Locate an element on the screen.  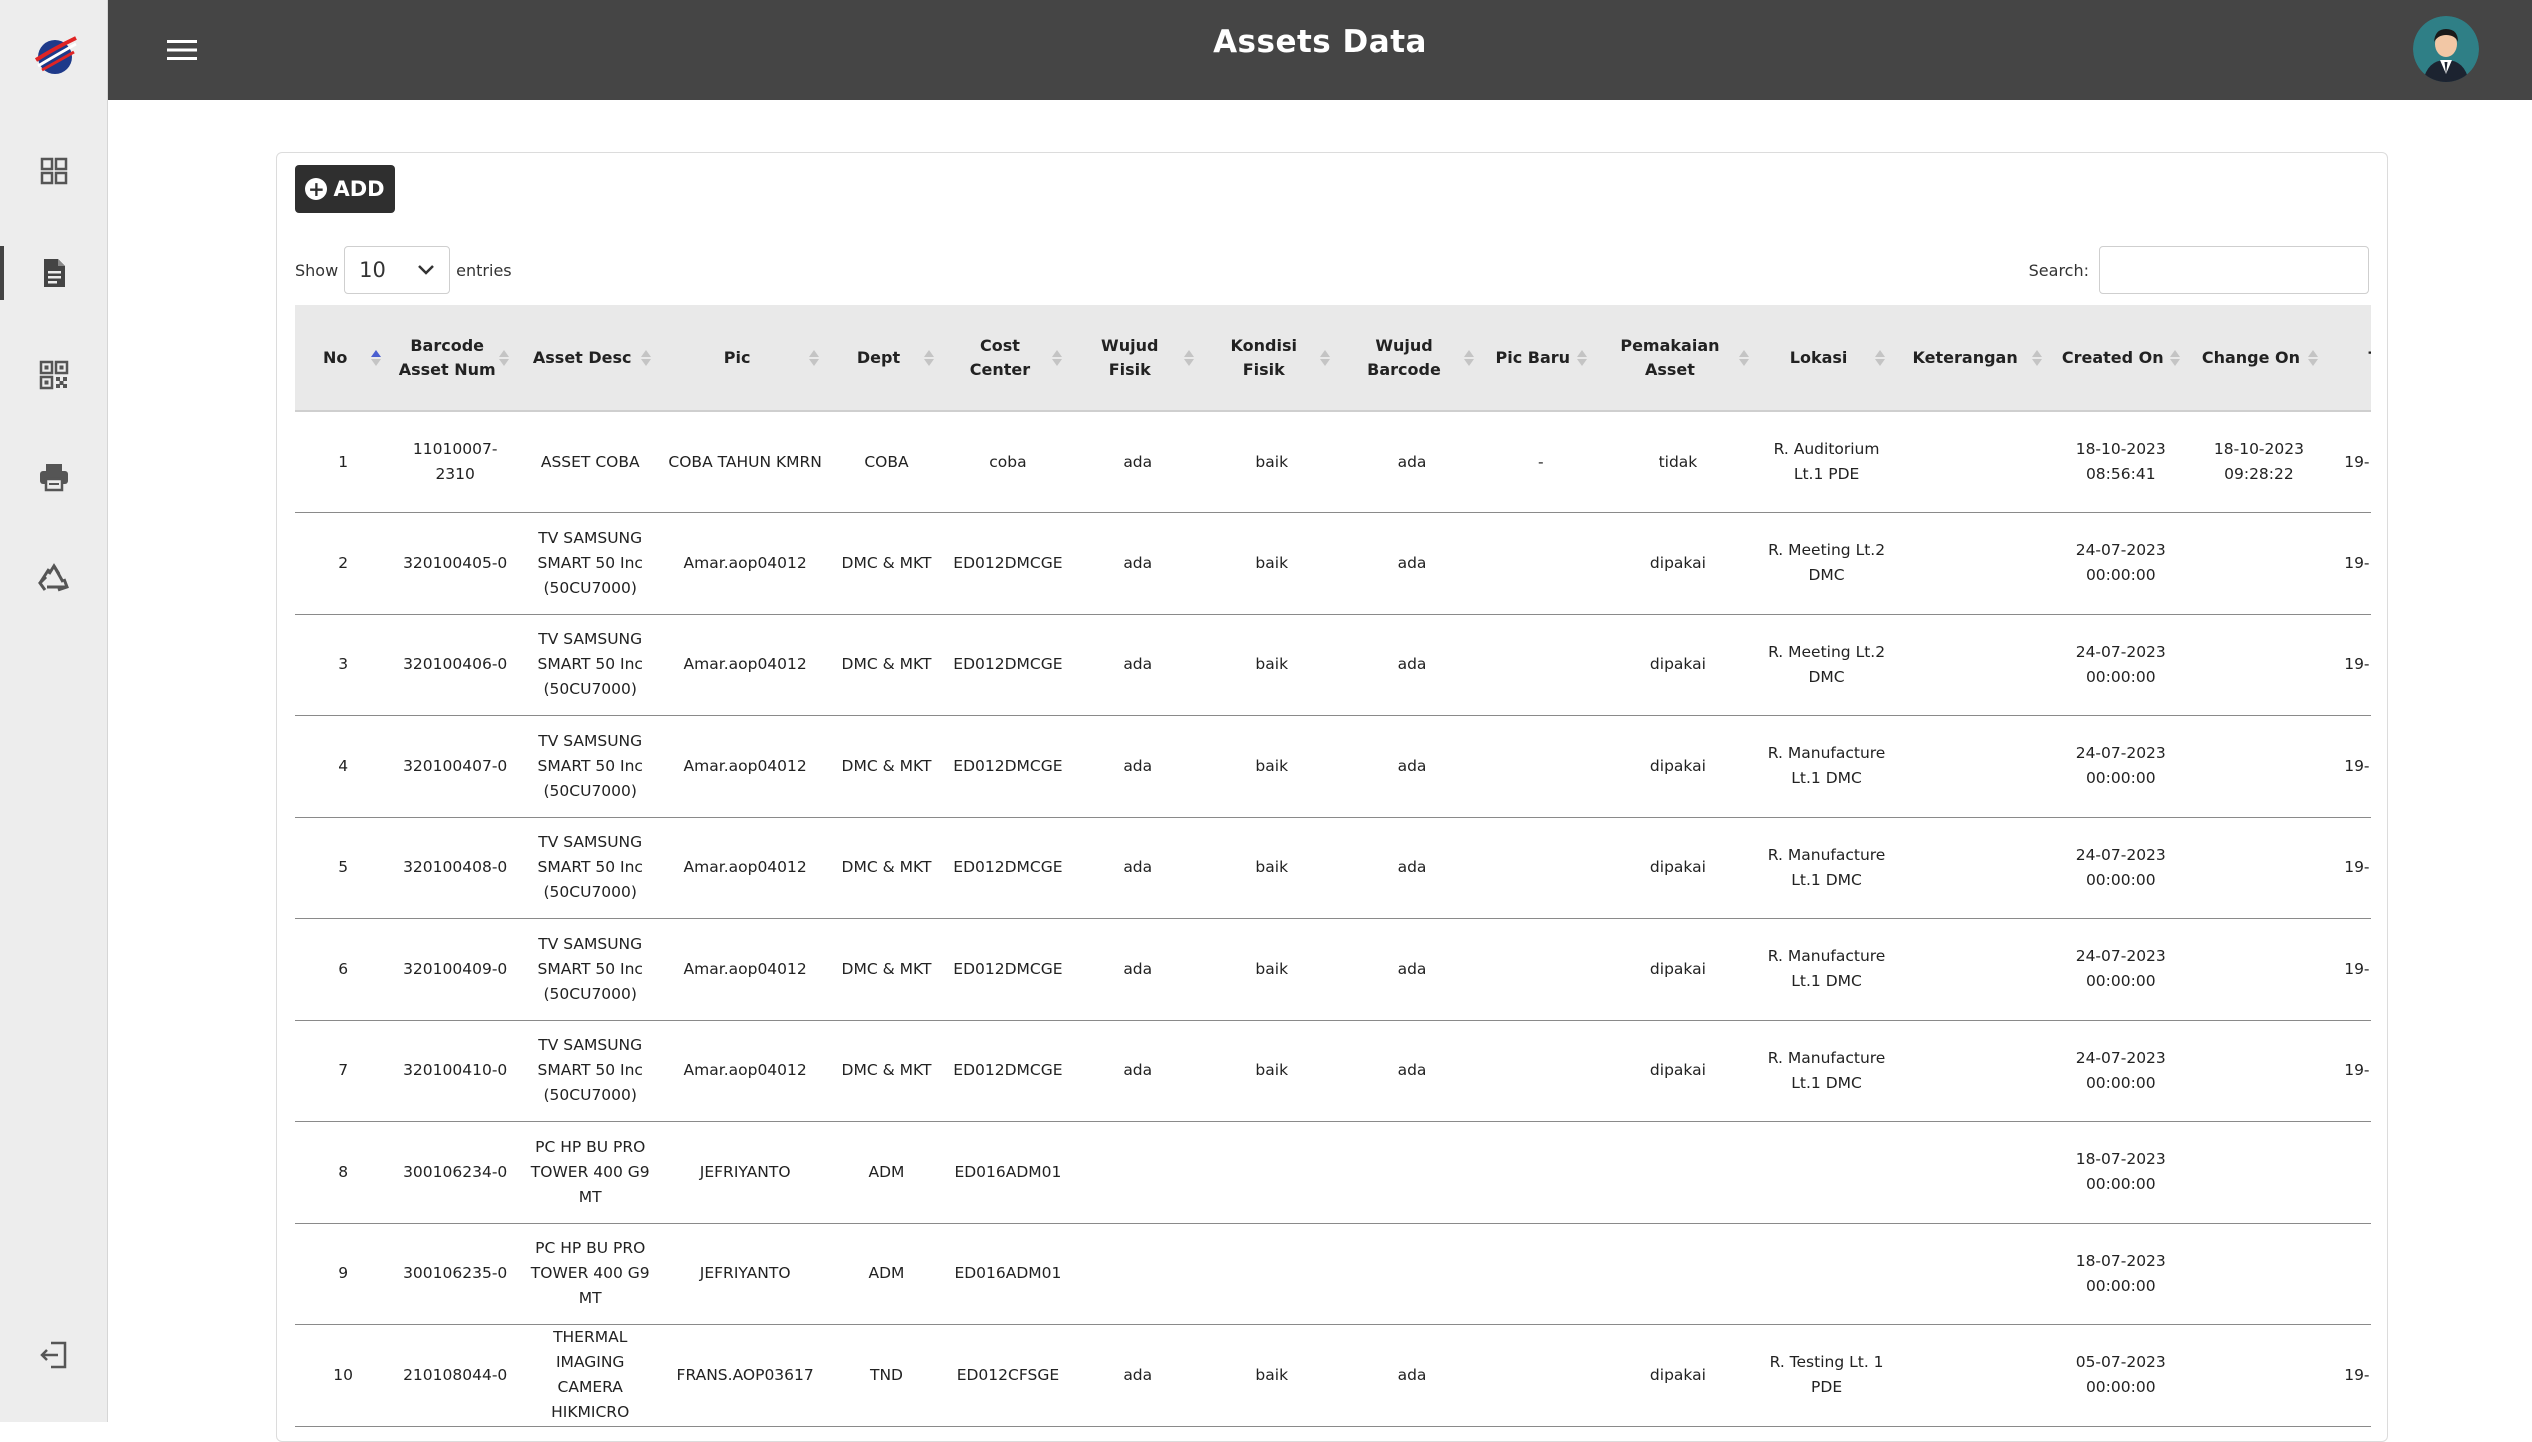
company-logo-icon is located at coordinates (55, 55).